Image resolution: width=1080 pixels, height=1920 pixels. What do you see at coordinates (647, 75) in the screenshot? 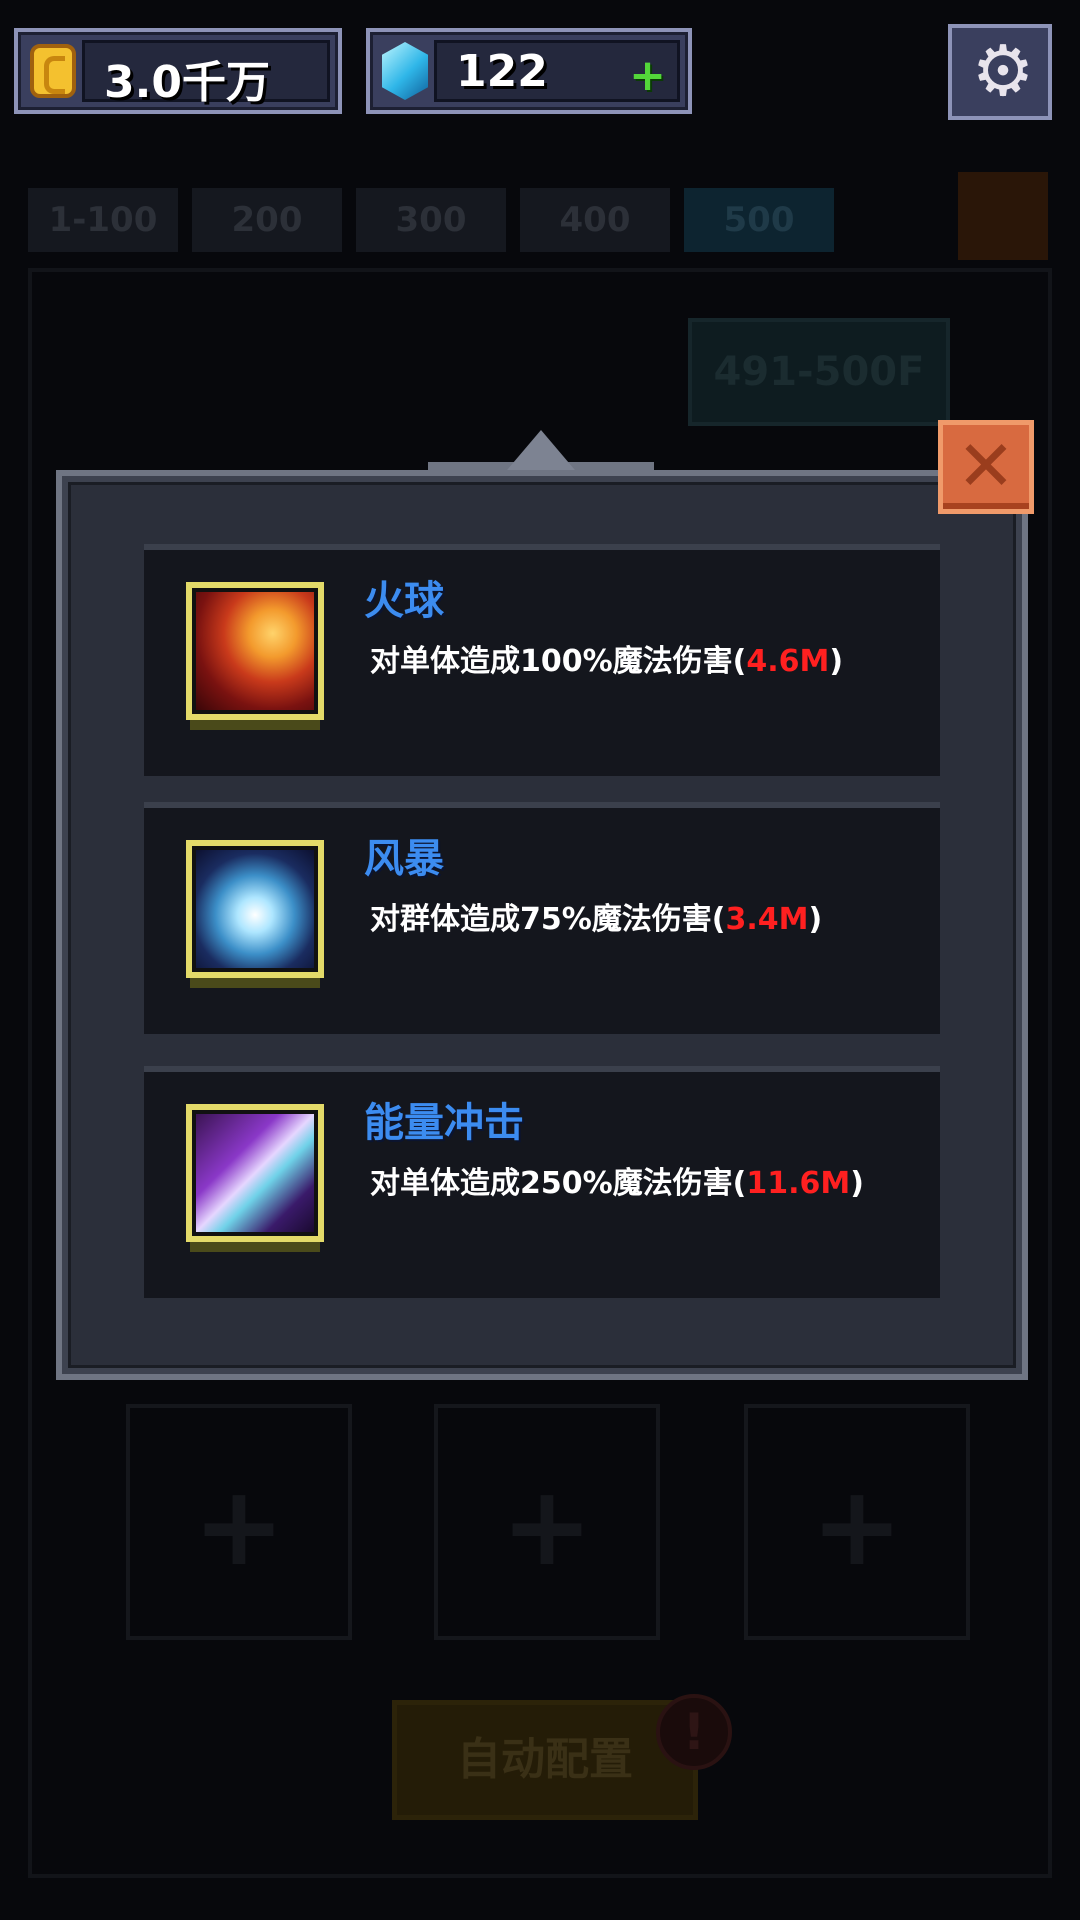
I see `add-gems-button: +` at bounding box center [647, 75].